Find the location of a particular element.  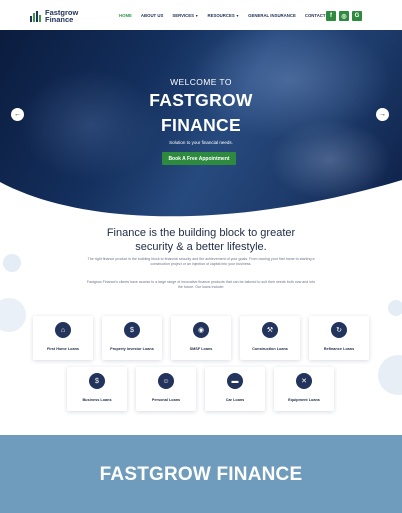

nav-resources: RESOURCES▼ is located at coordinates (223, 15).